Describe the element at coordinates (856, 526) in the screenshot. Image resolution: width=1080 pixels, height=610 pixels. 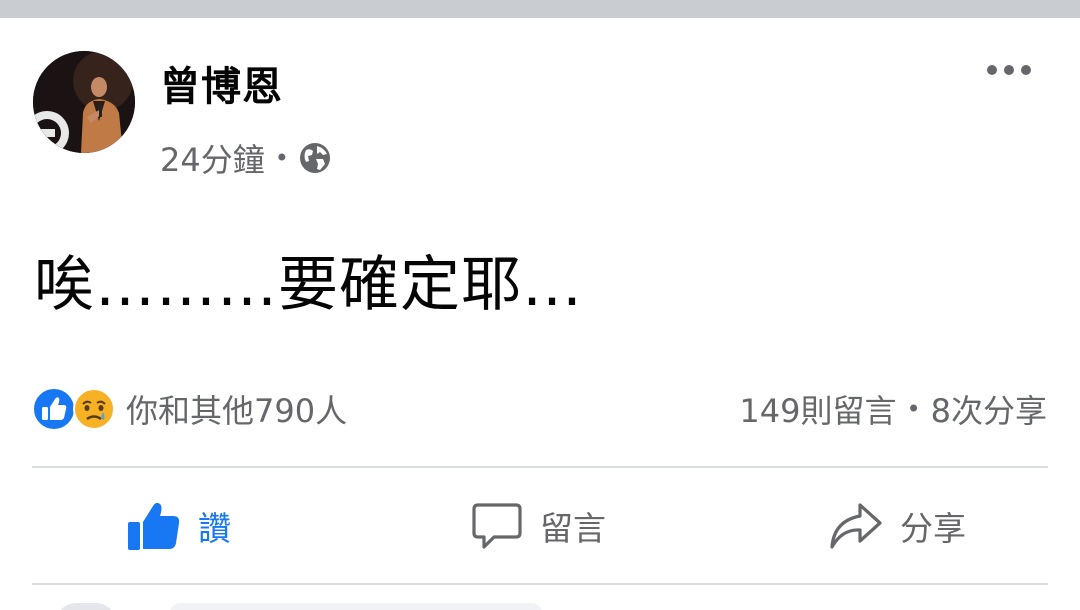
I see `share-arrow-icon` at that location.